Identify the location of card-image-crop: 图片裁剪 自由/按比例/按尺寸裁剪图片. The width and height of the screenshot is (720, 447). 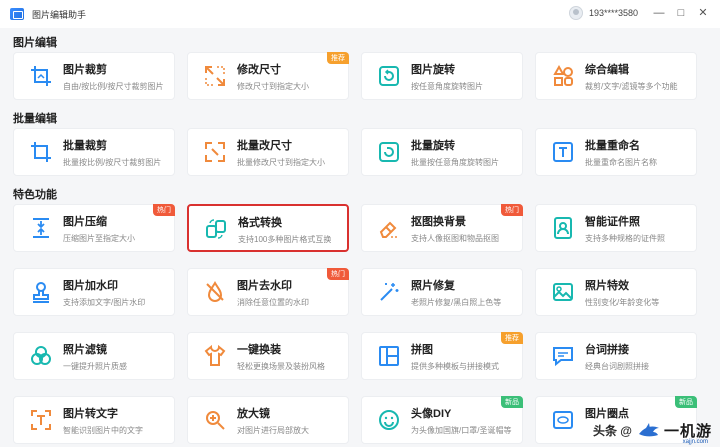
(94, 76).